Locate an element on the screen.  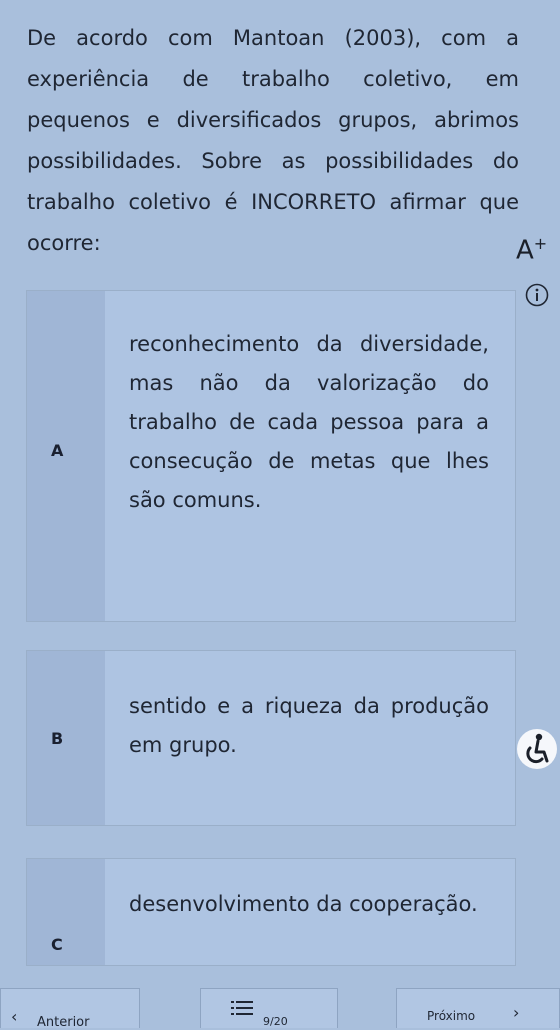
option-letter: A is located at coordinates (57, 450).